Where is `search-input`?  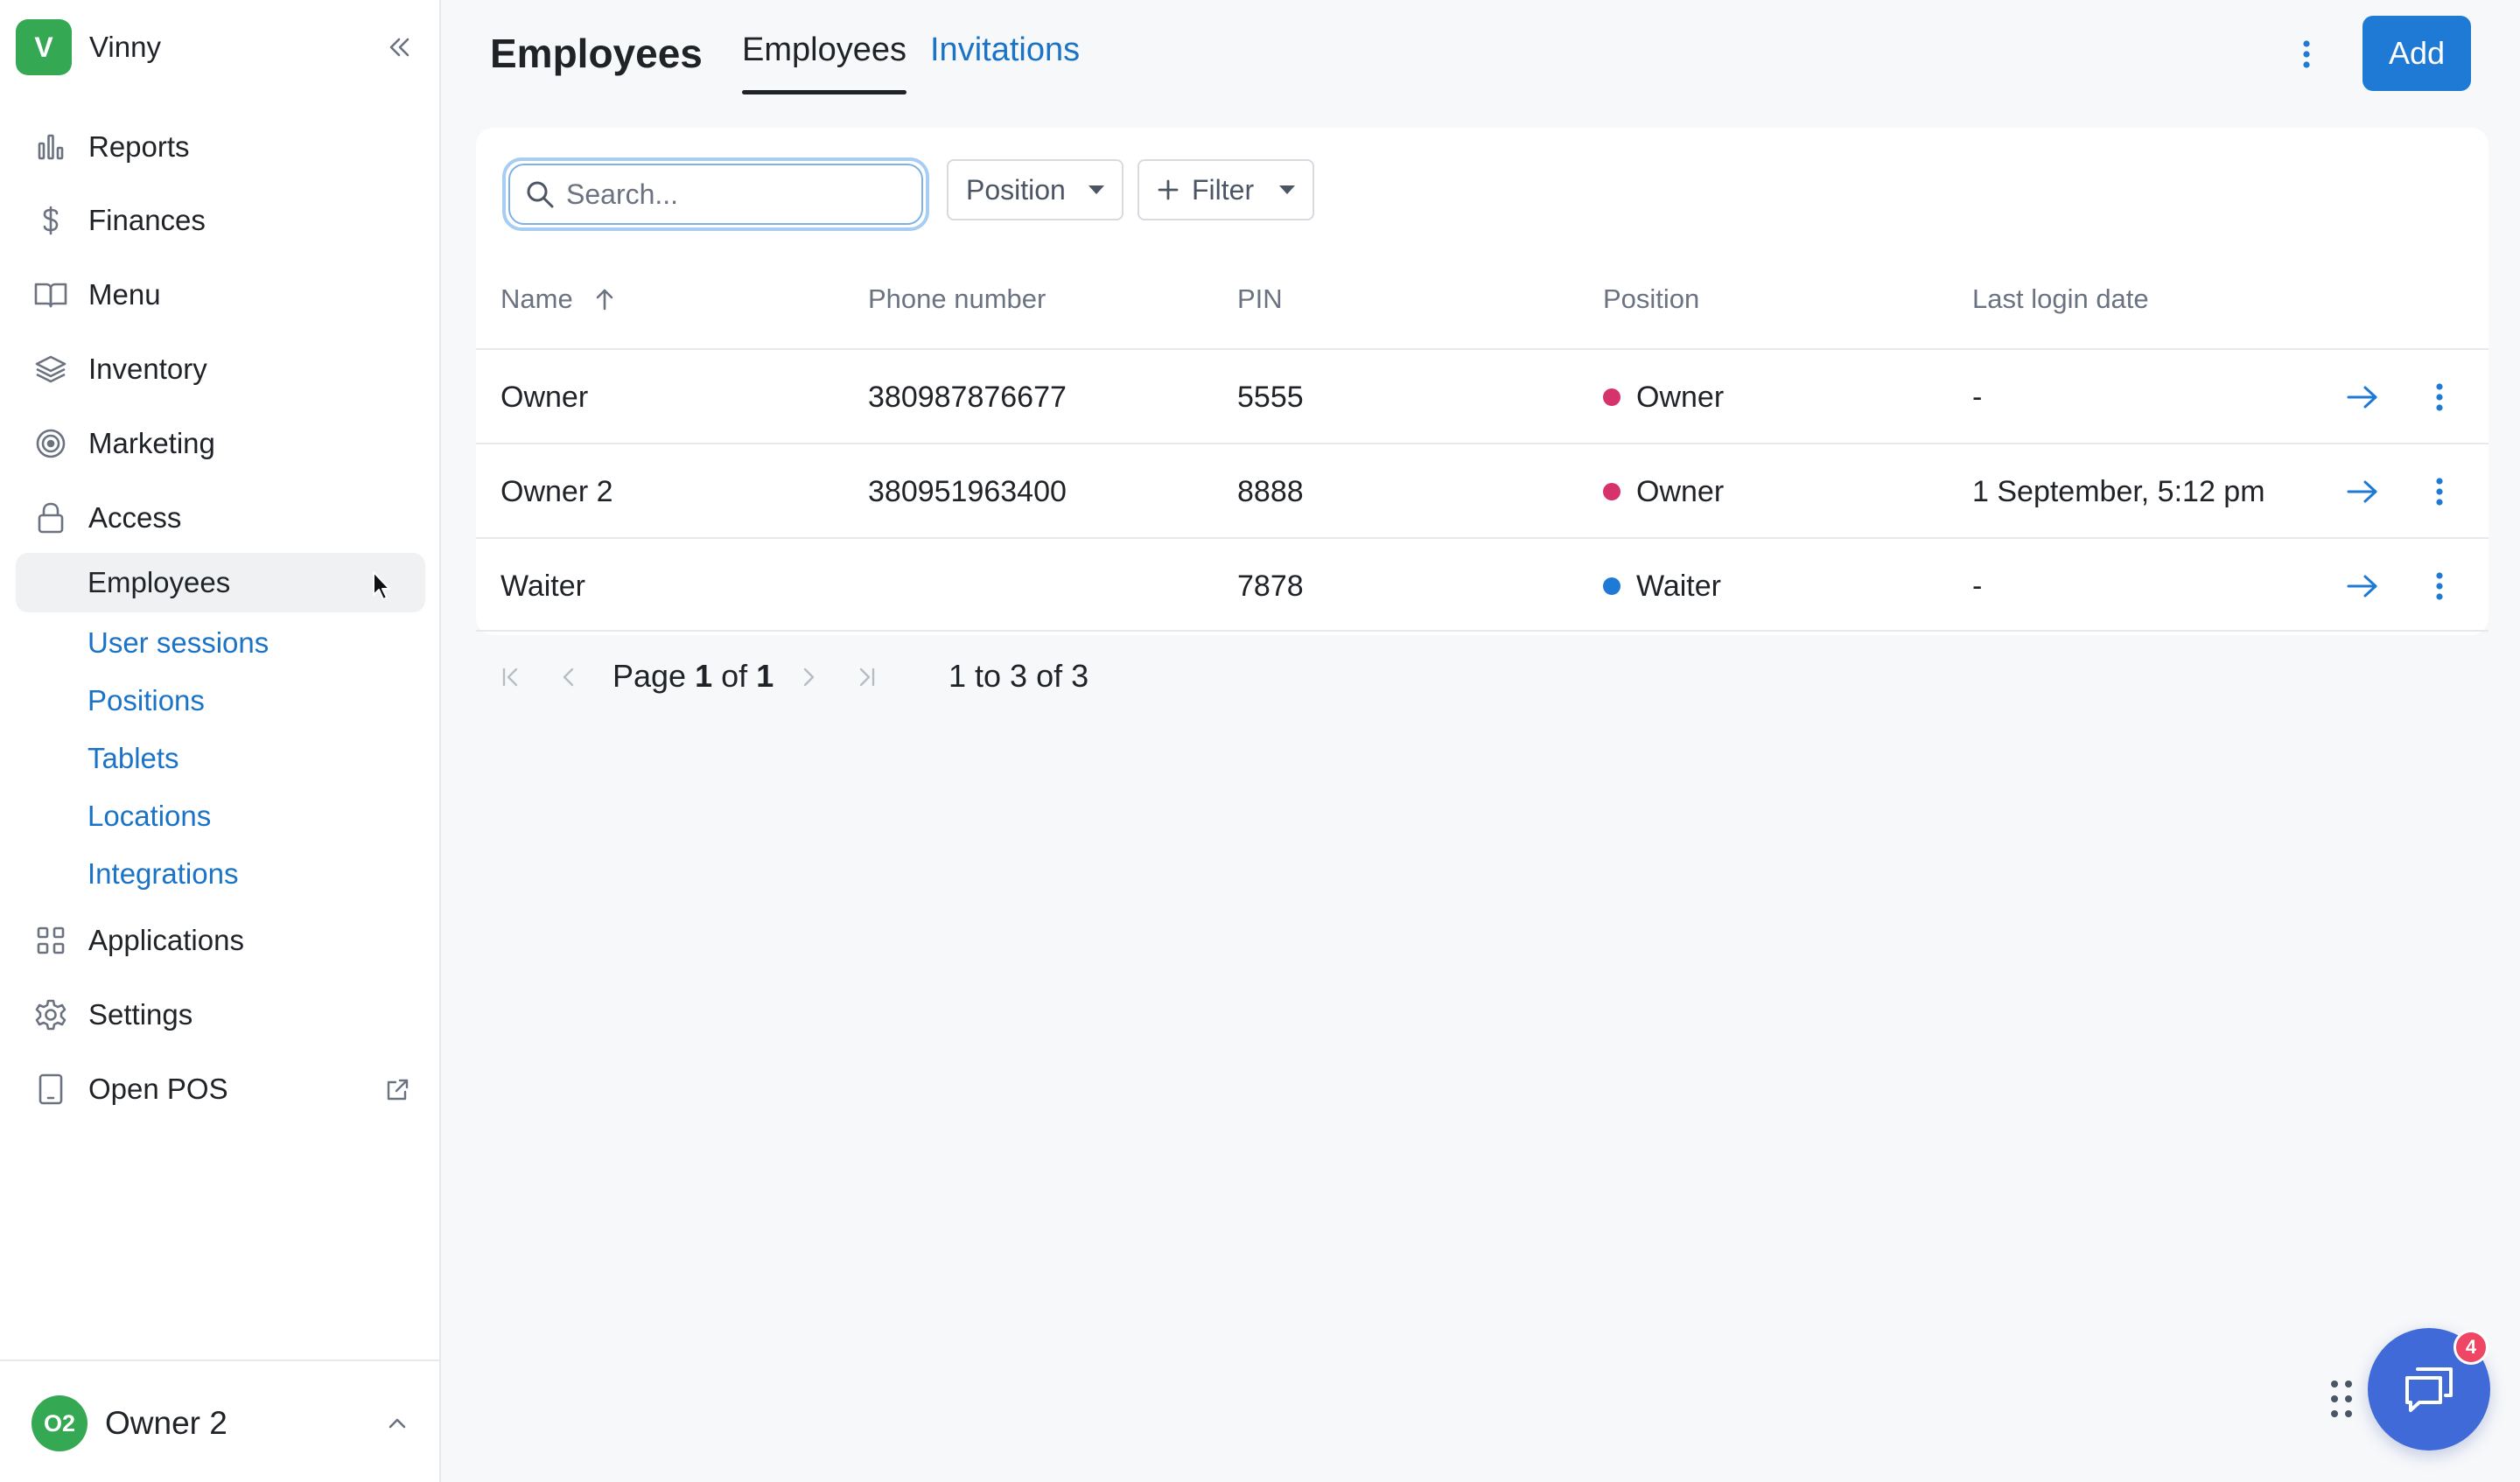 search-input is located at coordinates (732, 194).